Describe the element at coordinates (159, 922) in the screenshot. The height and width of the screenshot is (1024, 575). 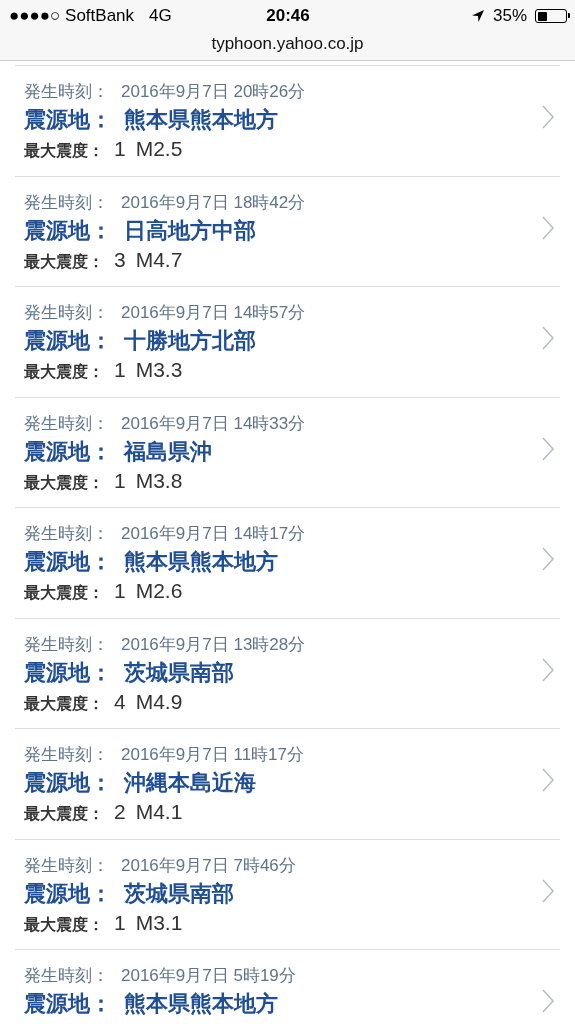
I see `magnitude: M3.1` at that location.